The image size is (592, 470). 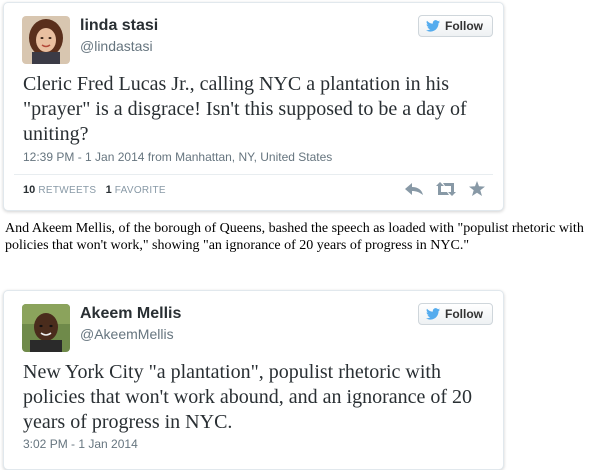 I want to click on tweet-actions, so click(x=445, y=188).